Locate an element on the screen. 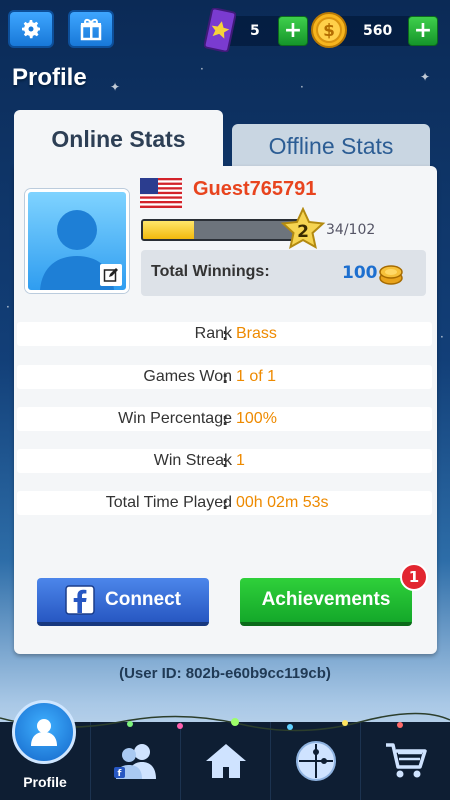 This screenshot has height=800, width=450. coins-counter: $ 560 + is located at coordinates (374, 30).